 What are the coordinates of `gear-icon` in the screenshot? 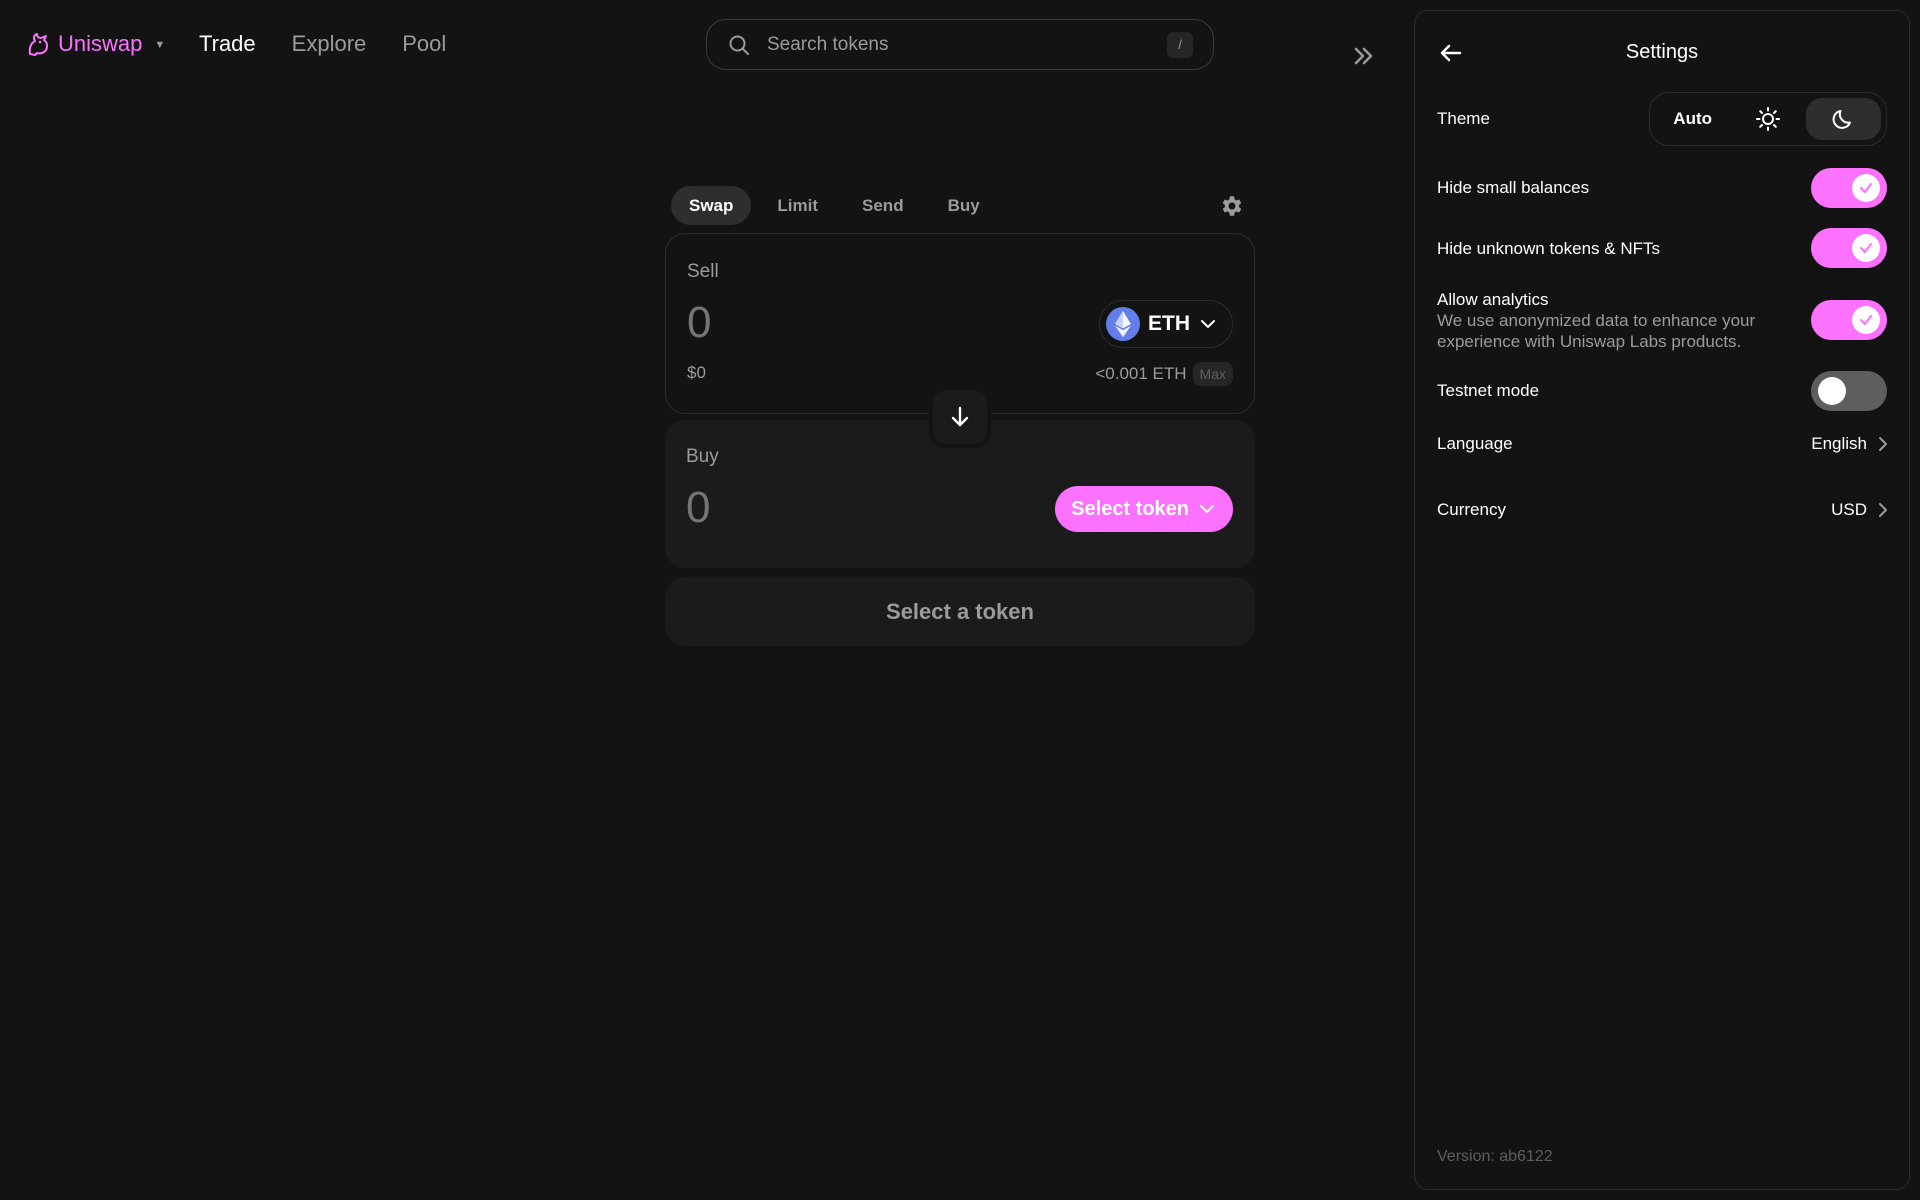 It's located at (1231, 206).